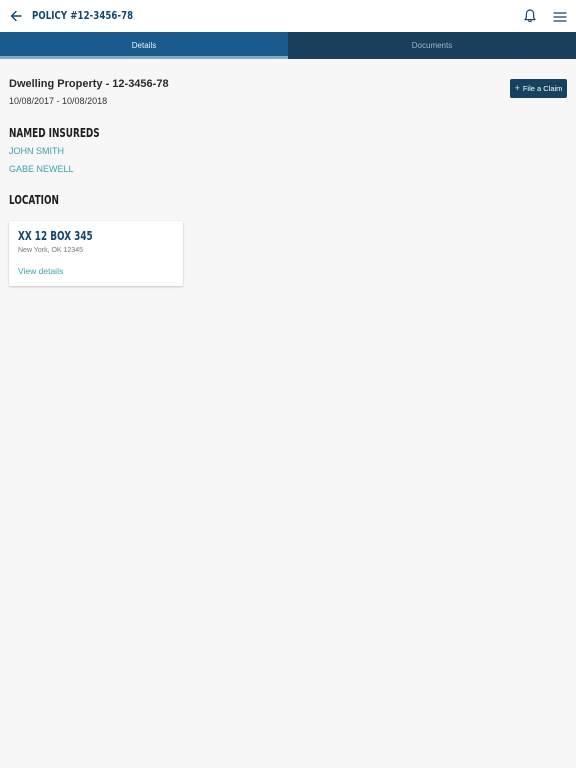 The width and height of the screenshot is (576, 768). I want to click on named-insureds-title: NAMED INSUREDS, so click(54, 133).